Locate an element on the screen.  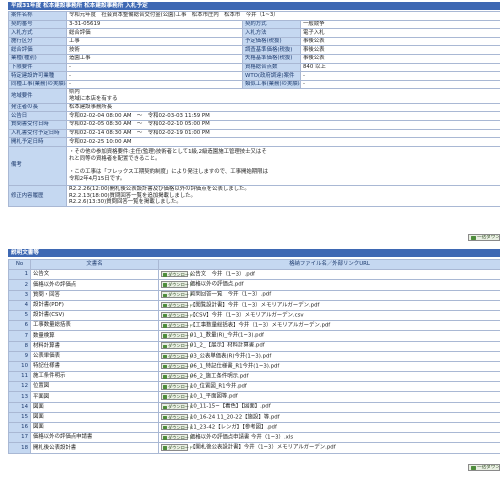
info-row: 入札方式 総合評価 入札方法 電子入札 is located at coordinates (254, 33).